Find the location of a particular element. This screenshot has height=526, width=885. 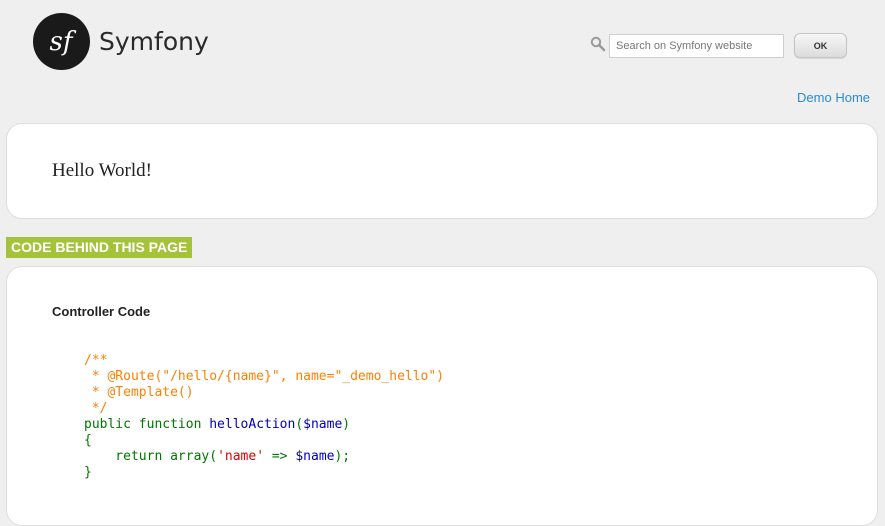

search-input is located at coordinates (696, 46).